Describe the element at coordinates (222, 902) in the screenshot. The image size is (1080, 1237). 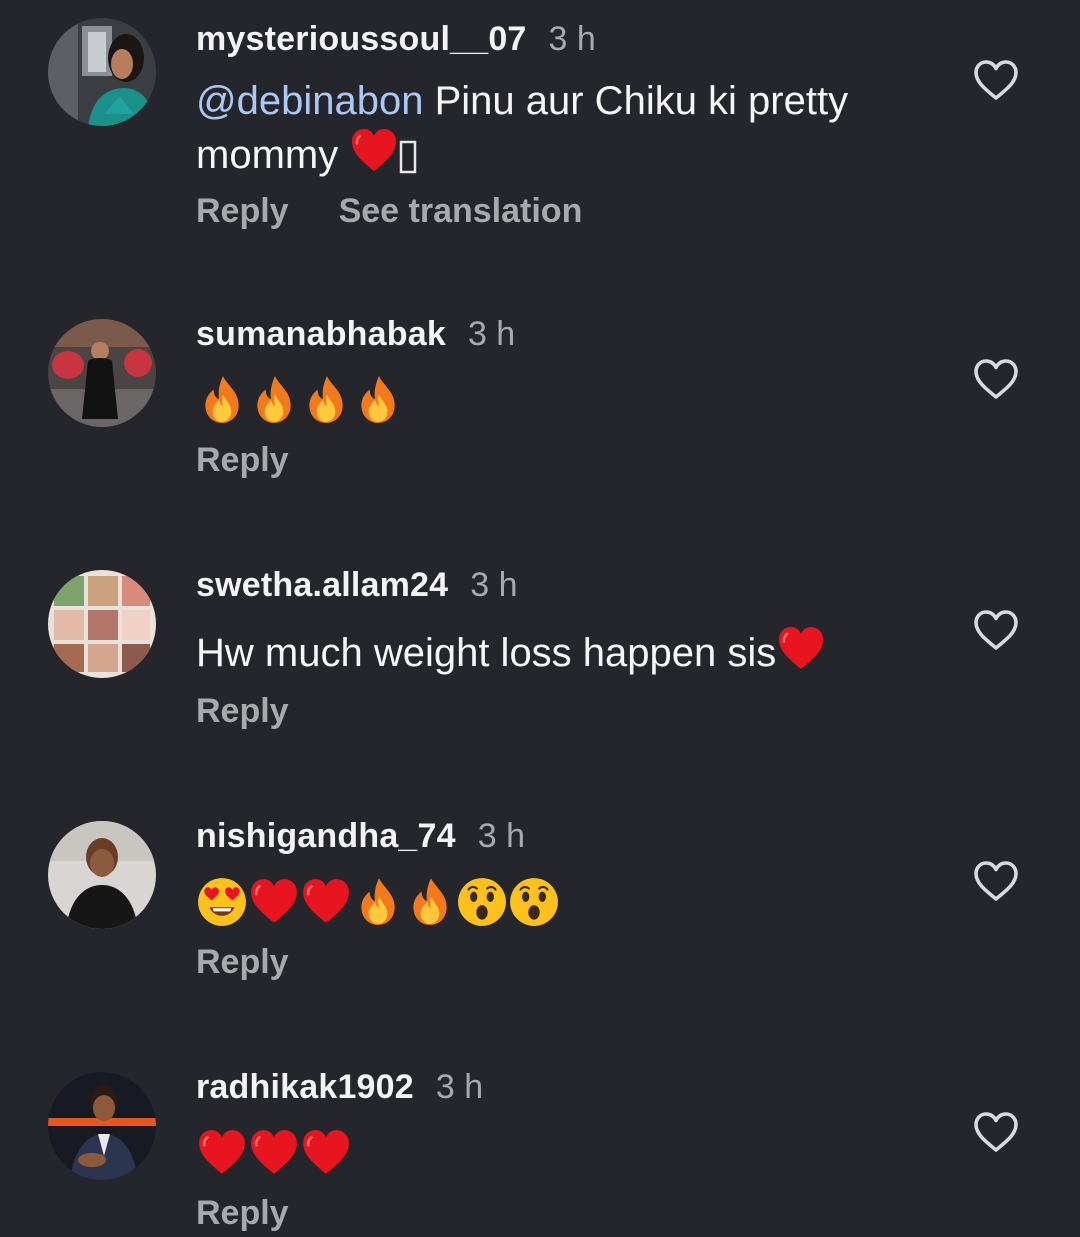
I see `heart-eyes-emoji` at that location.